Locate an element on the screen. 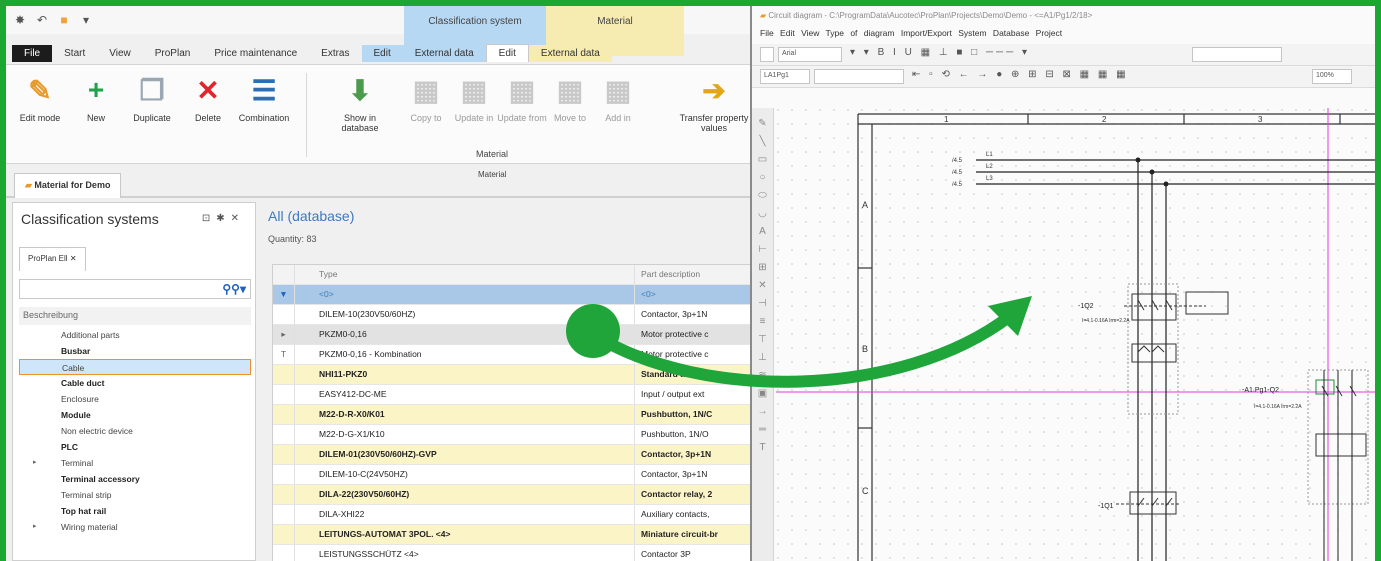 Image resolution: width=1381 pixels, height=561 pixels. table-row: M22-D-G-X1/K10 Pushbutton, 1N/O is located at coordinates (514, 435).